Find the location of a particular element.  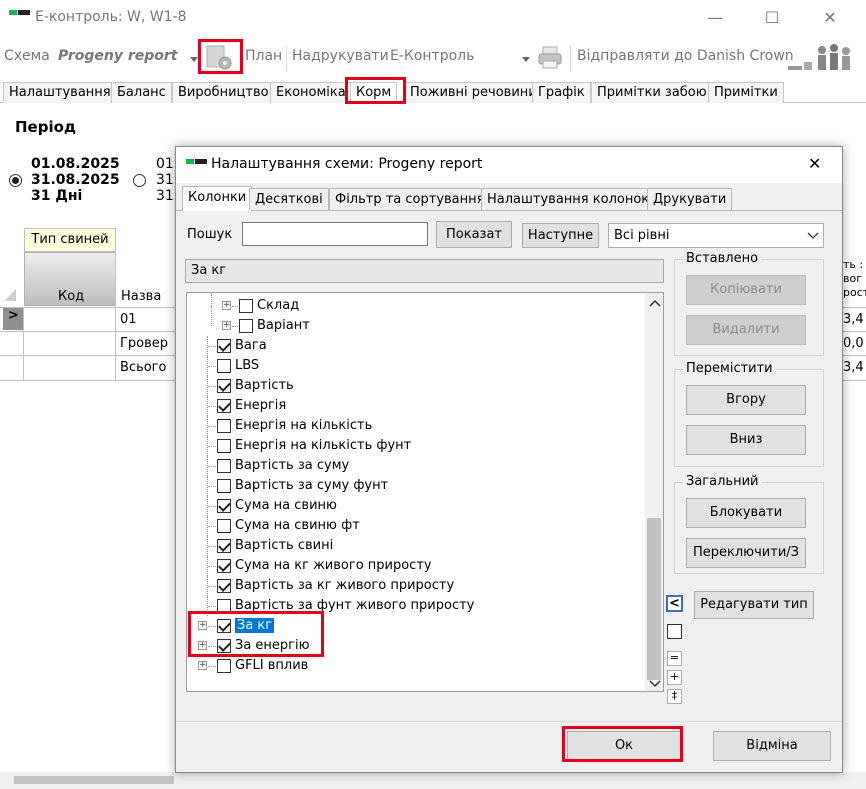

grid-cell: Гровер is located at coordinates (144, 343).